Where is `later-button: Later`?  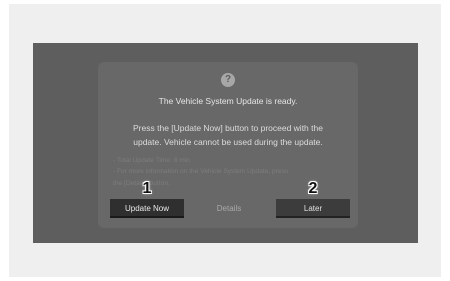
later-button: Later is located at coordinates (313, 208).